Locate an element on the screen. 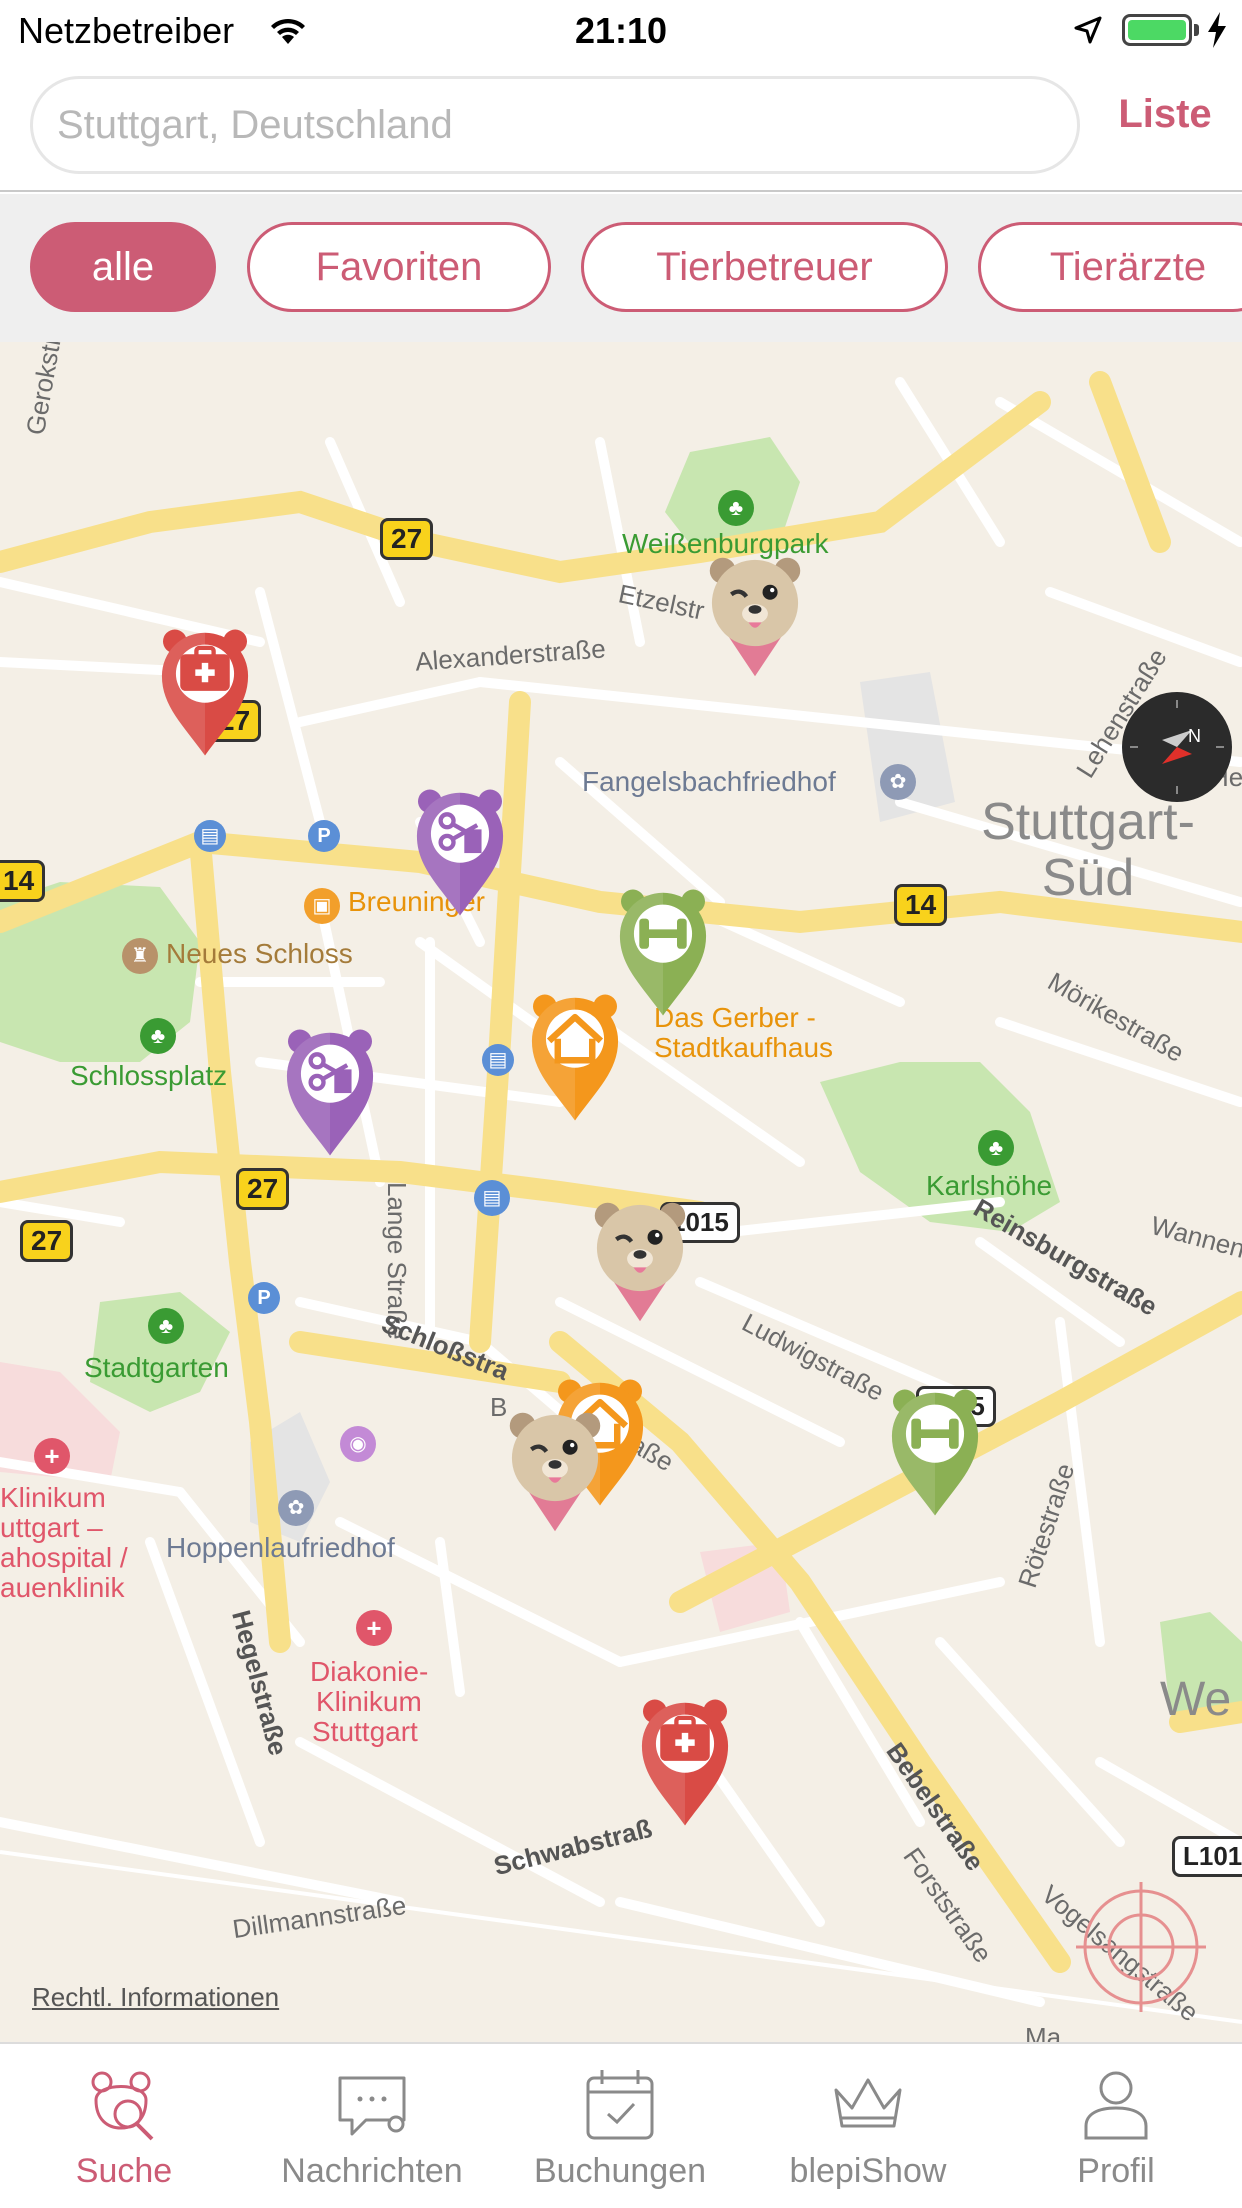  battery-icon is located at coordinates (1157, 30).